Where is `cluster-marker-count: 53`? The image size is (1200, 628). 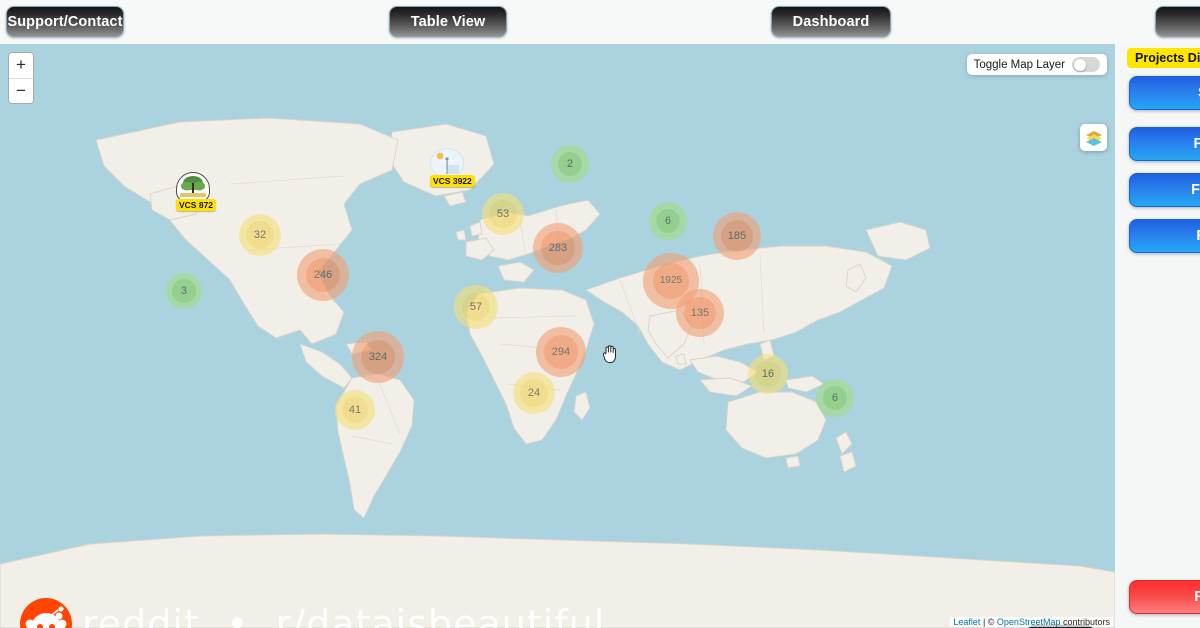 cluster-marker-count: 53 is located at coordinates (503, 214).